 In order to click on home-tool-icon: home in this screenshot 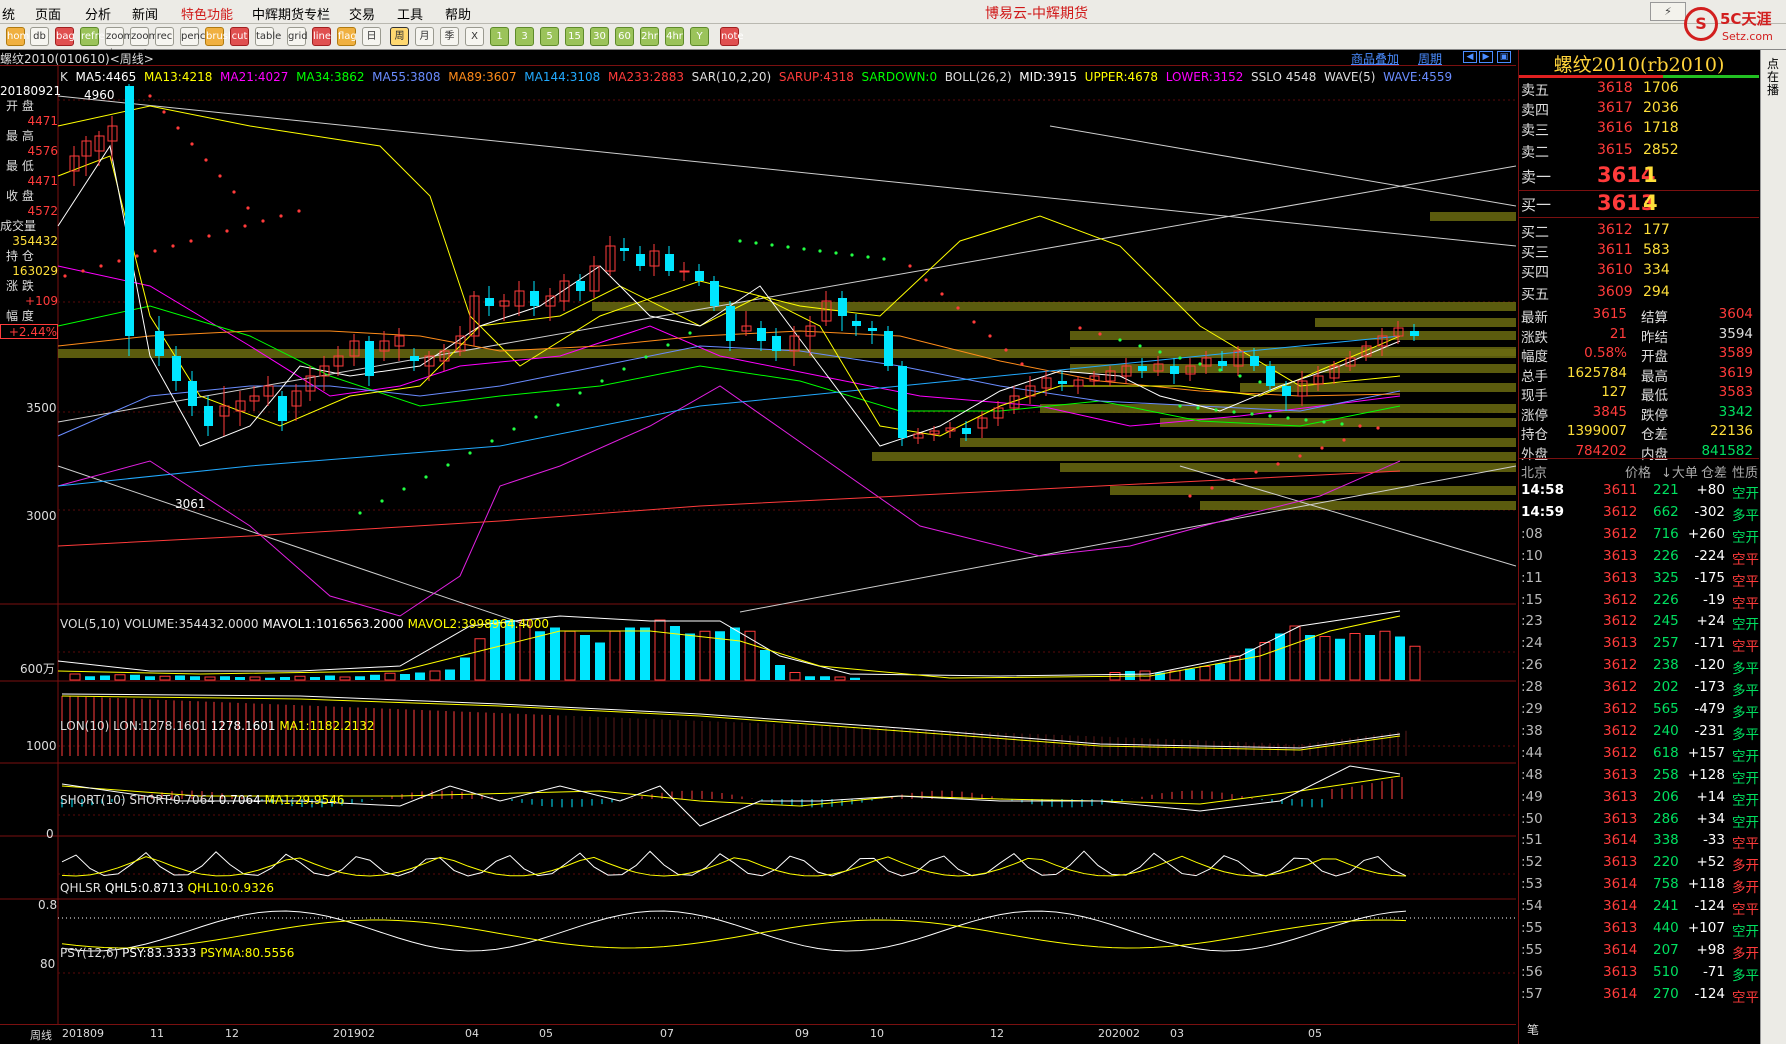, I will do `click(20, 36)`.